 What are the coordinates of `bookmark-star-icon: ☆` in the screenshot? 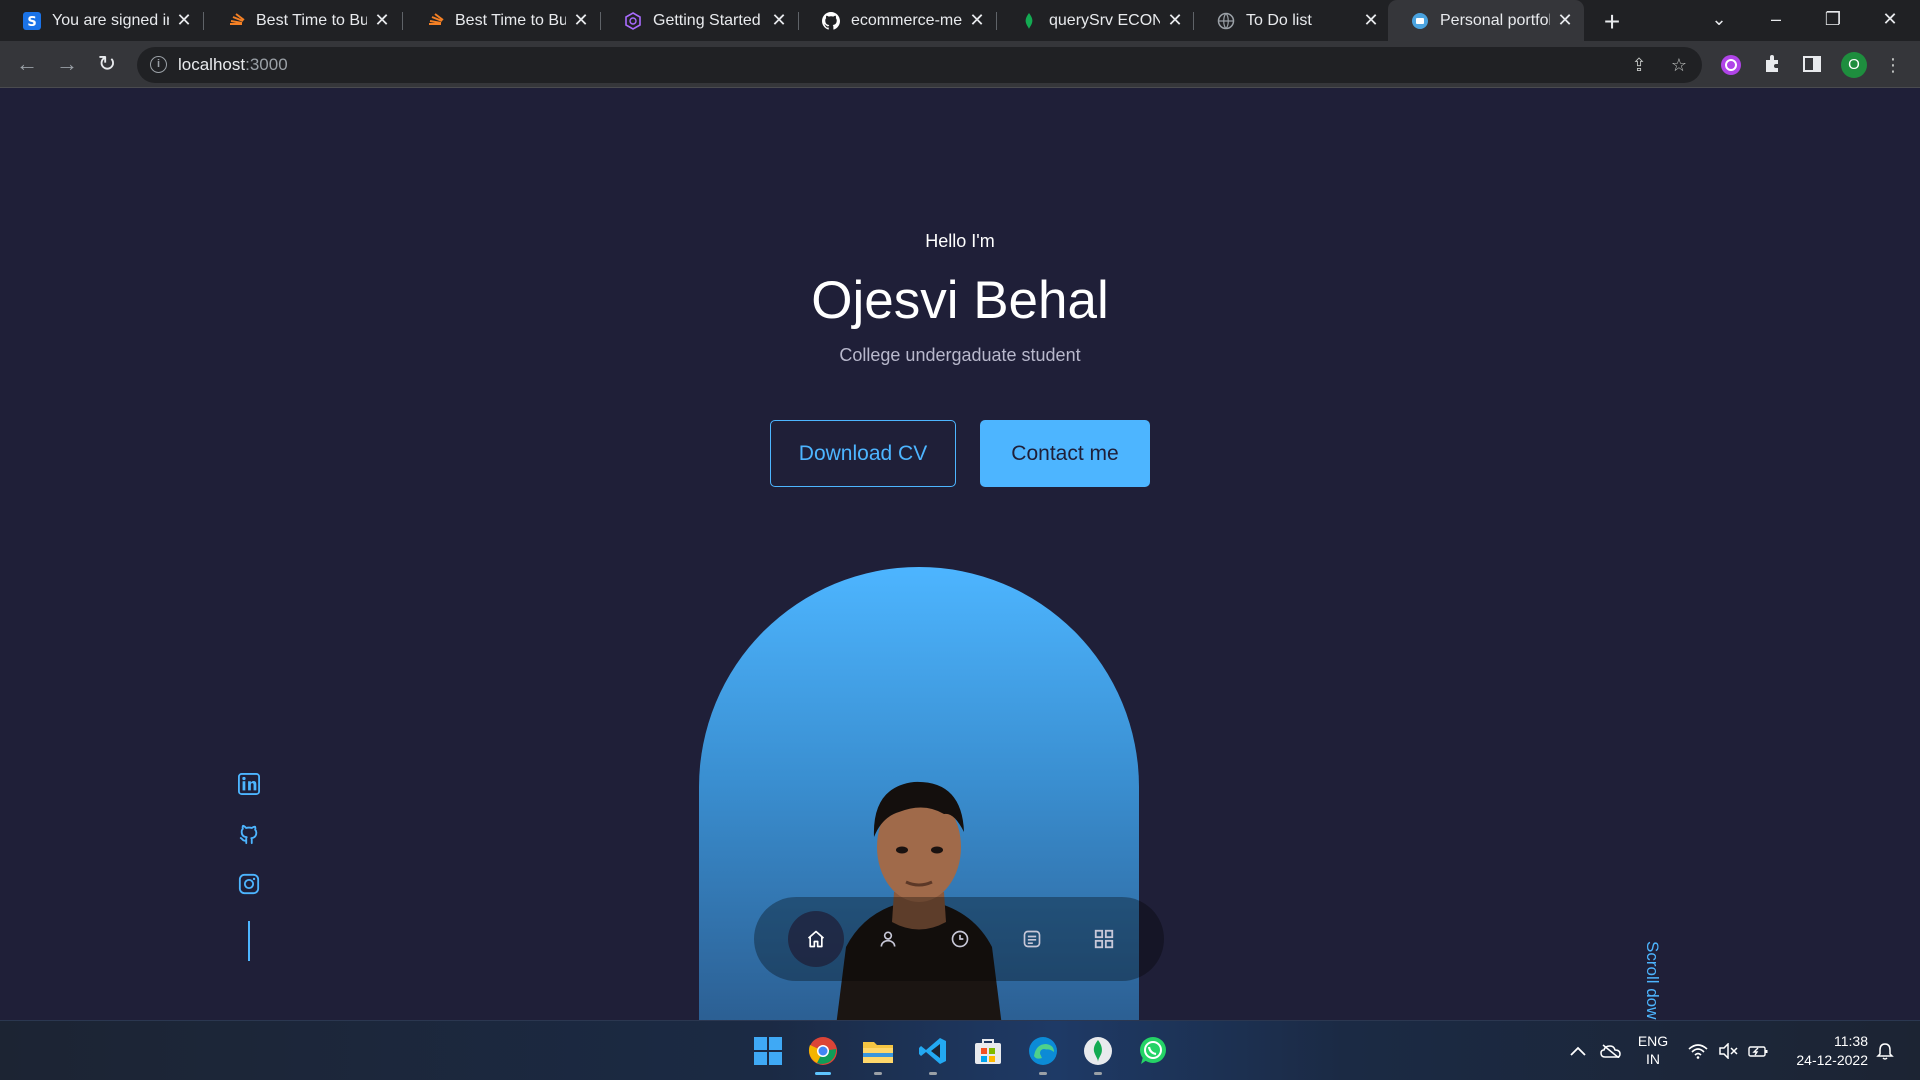 It's located at (1679, 65).